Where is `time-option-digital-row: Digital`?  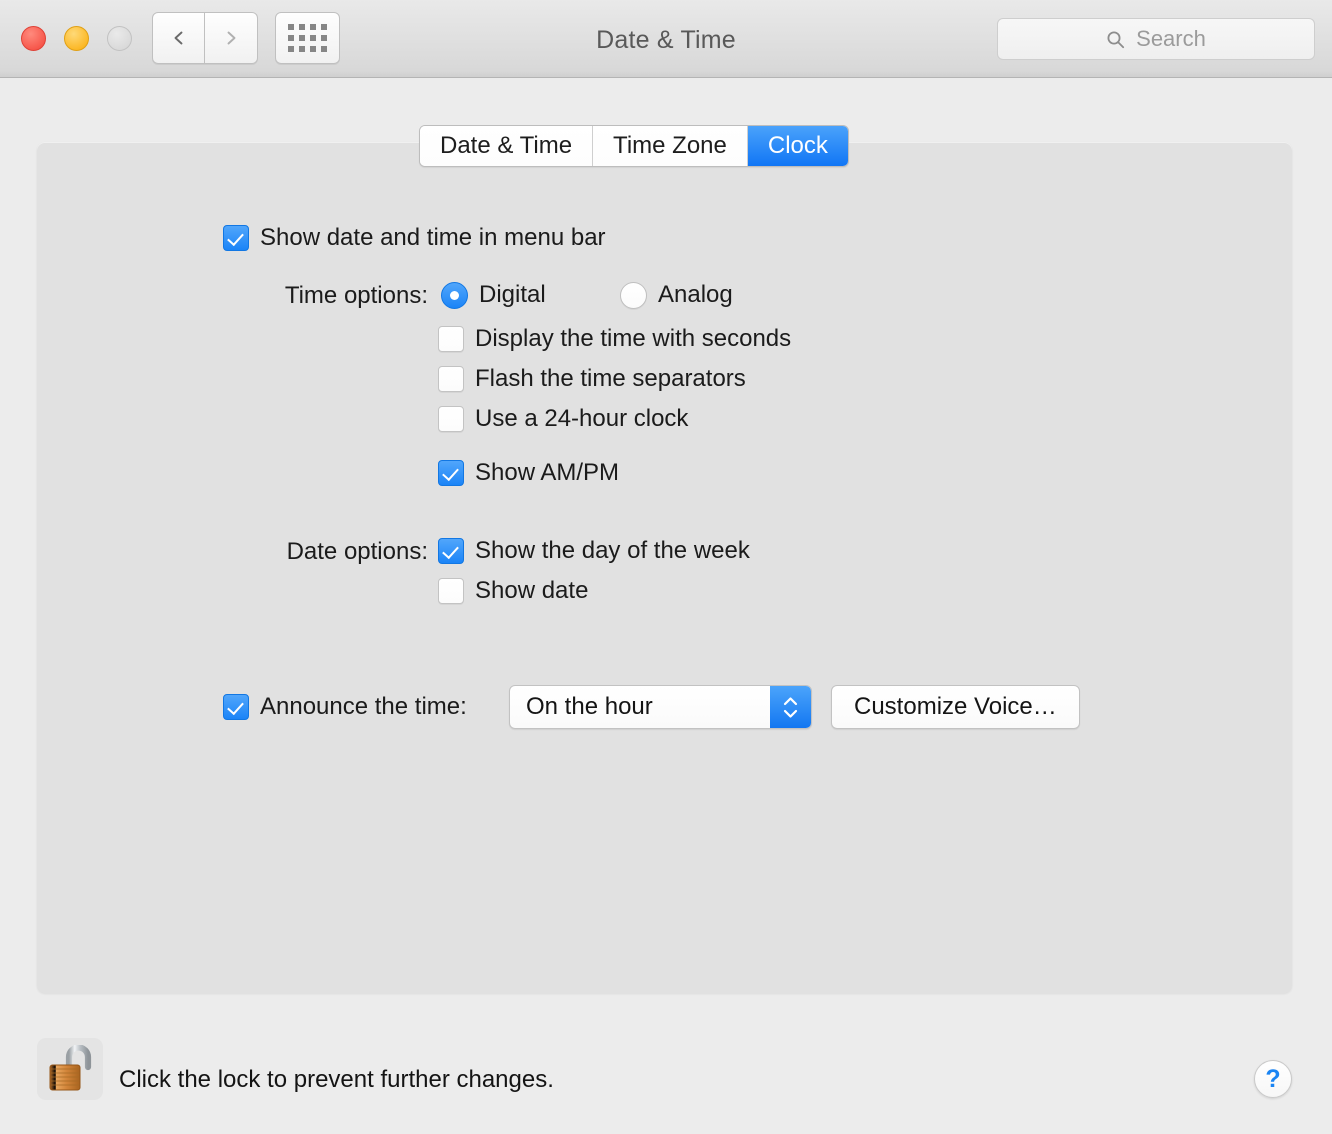
time-option-digital-row: Digital is located at coordinates (493, 295).